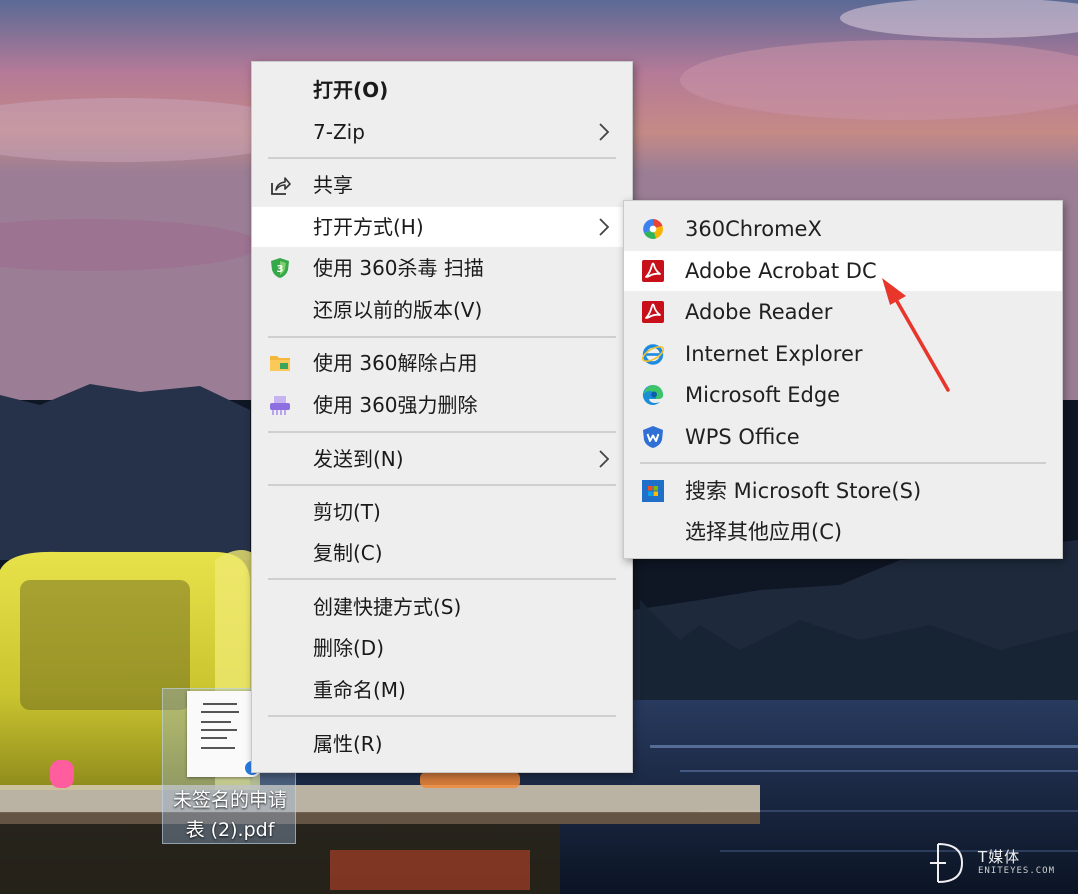 This screenshot has width=1078, height=894. I want to click on submenu-item-360chromex-label: 360ChromeX, so click(753, 229).